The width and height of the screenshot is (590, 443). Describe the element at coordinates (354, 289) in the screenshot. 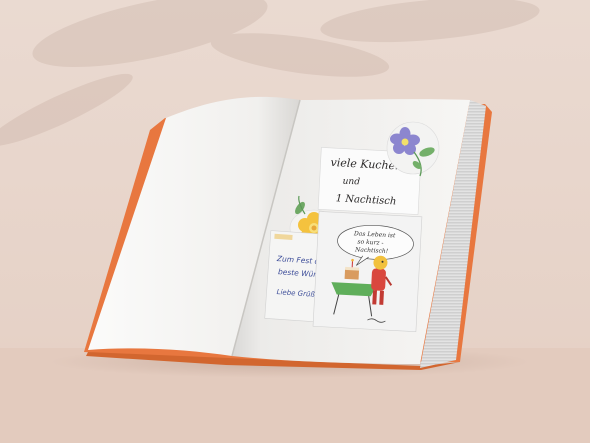

I see `table-drawing` at that location.